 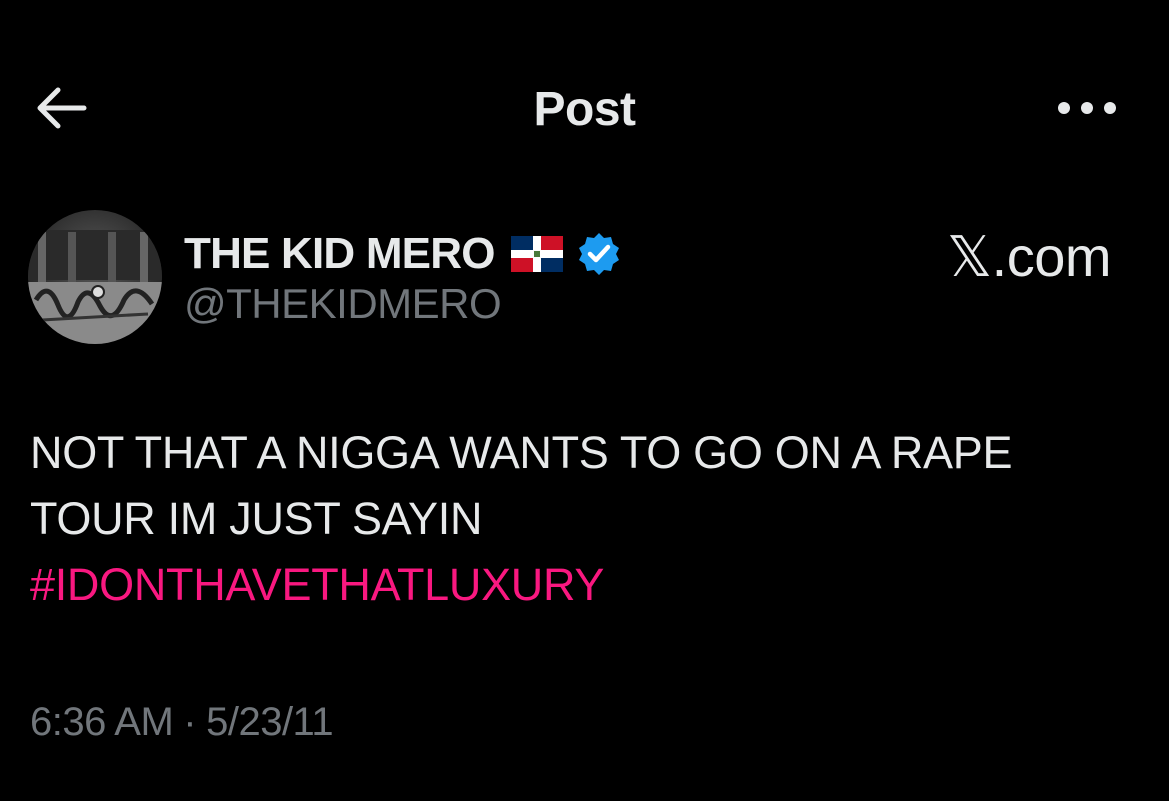 I want to click on page-title: Post, so click(x=584, y=109).